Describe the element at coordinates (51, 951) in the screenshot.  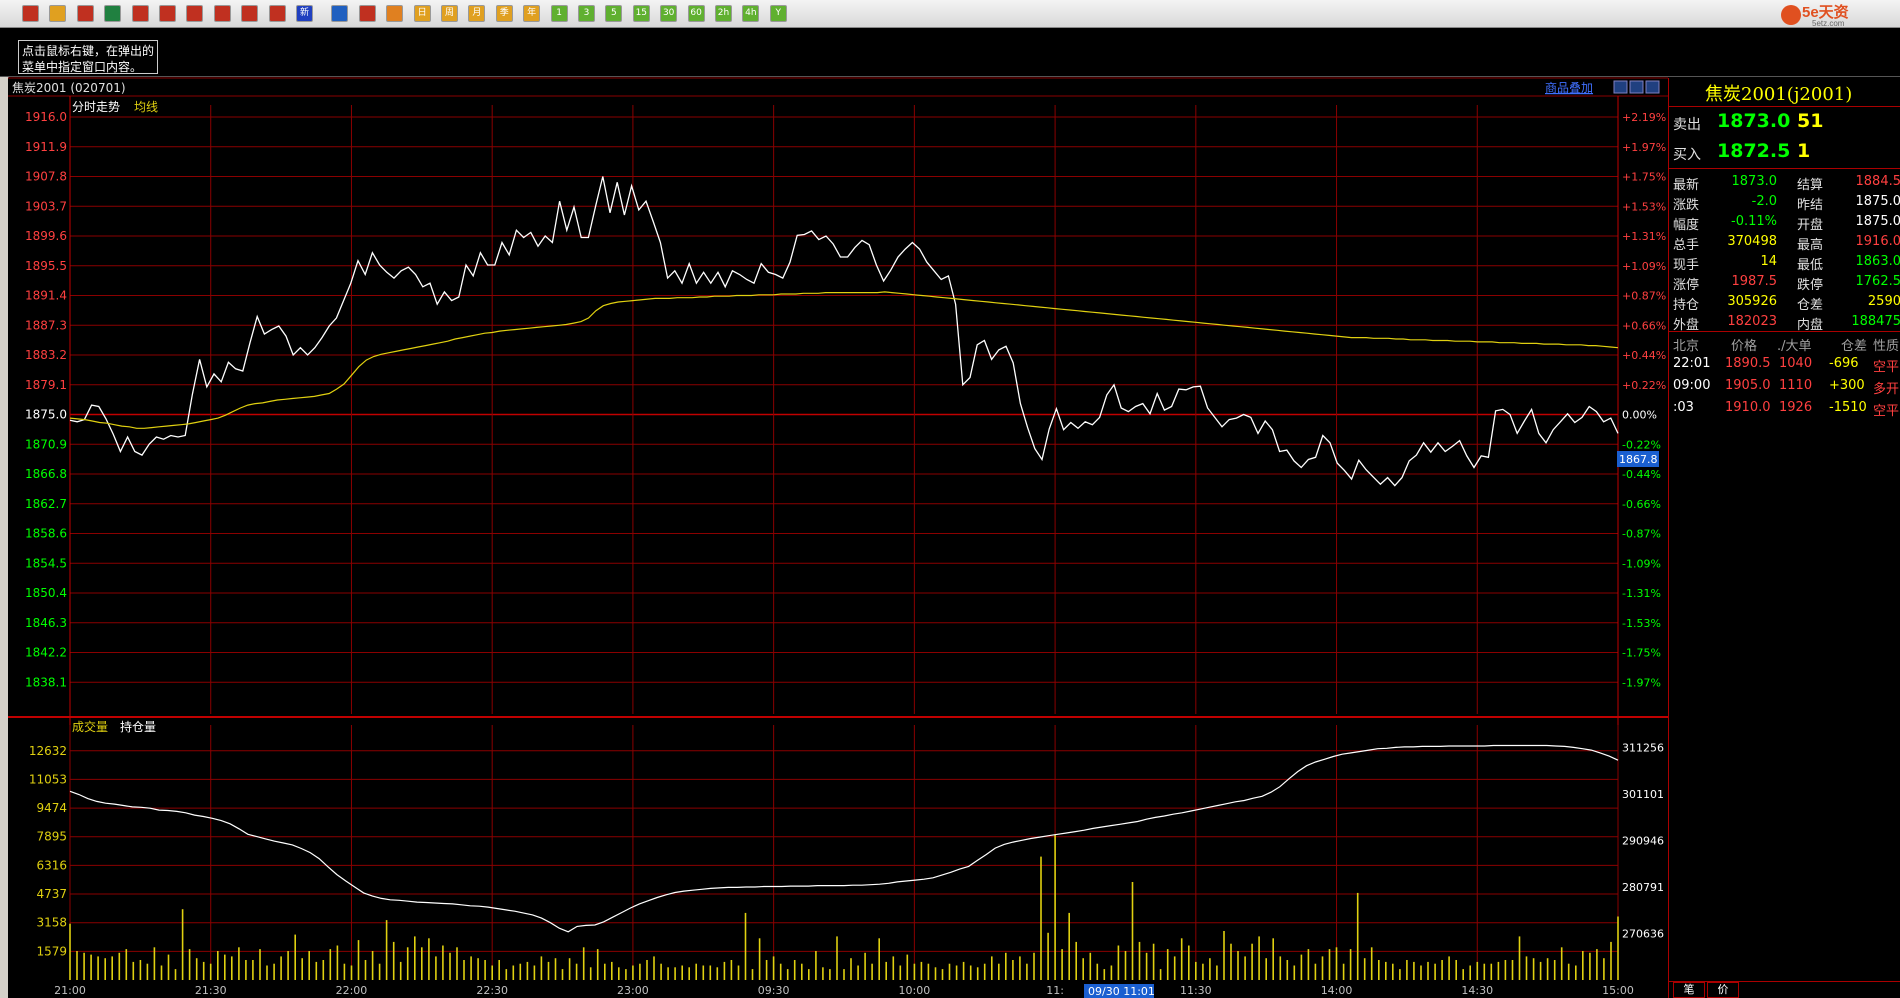
I see `volume-tick-label: 1579` at that location.